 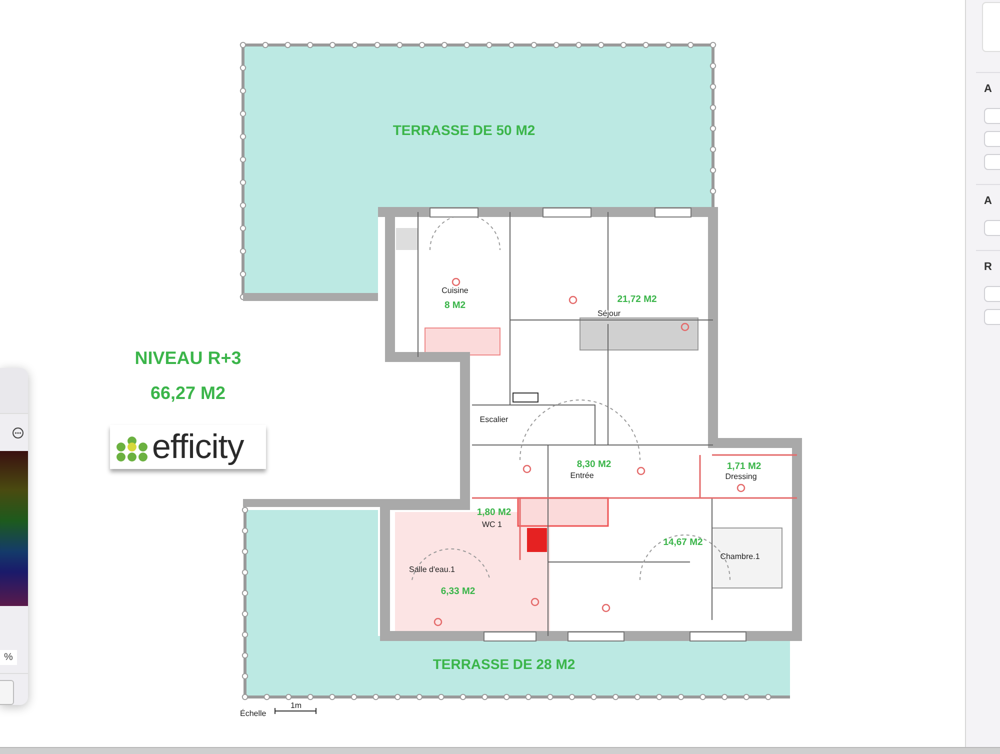 What do you see at coordinates (18, 432) in the screenshot?
I see `more-options-icon` at bounding box center [18, 432].